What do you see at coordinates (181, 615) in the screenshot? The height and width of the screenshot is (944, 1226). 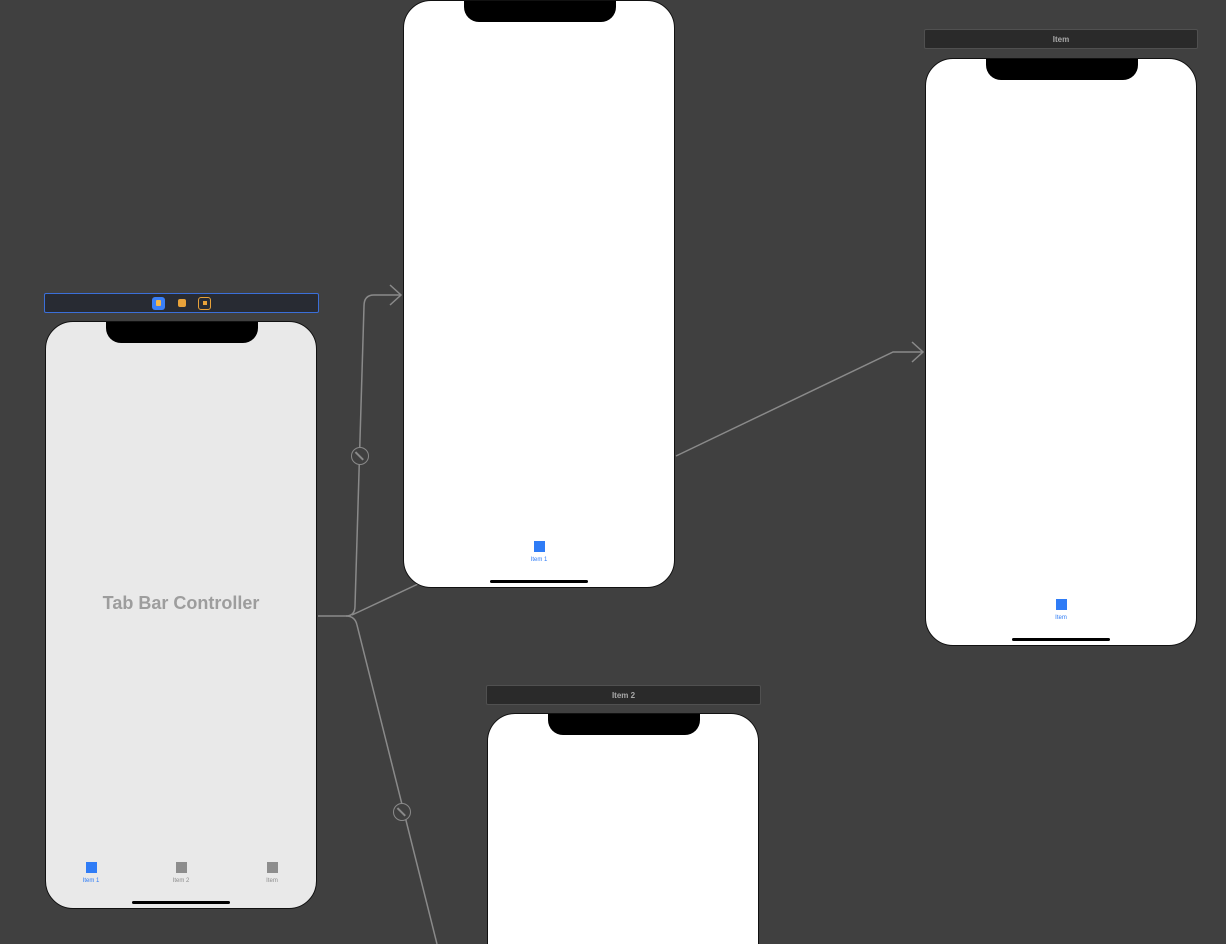 I see `tab-bar-controller-scene: Tab Bar Controller Item 1 Item 2 Item` at bounding box center [181, 615].